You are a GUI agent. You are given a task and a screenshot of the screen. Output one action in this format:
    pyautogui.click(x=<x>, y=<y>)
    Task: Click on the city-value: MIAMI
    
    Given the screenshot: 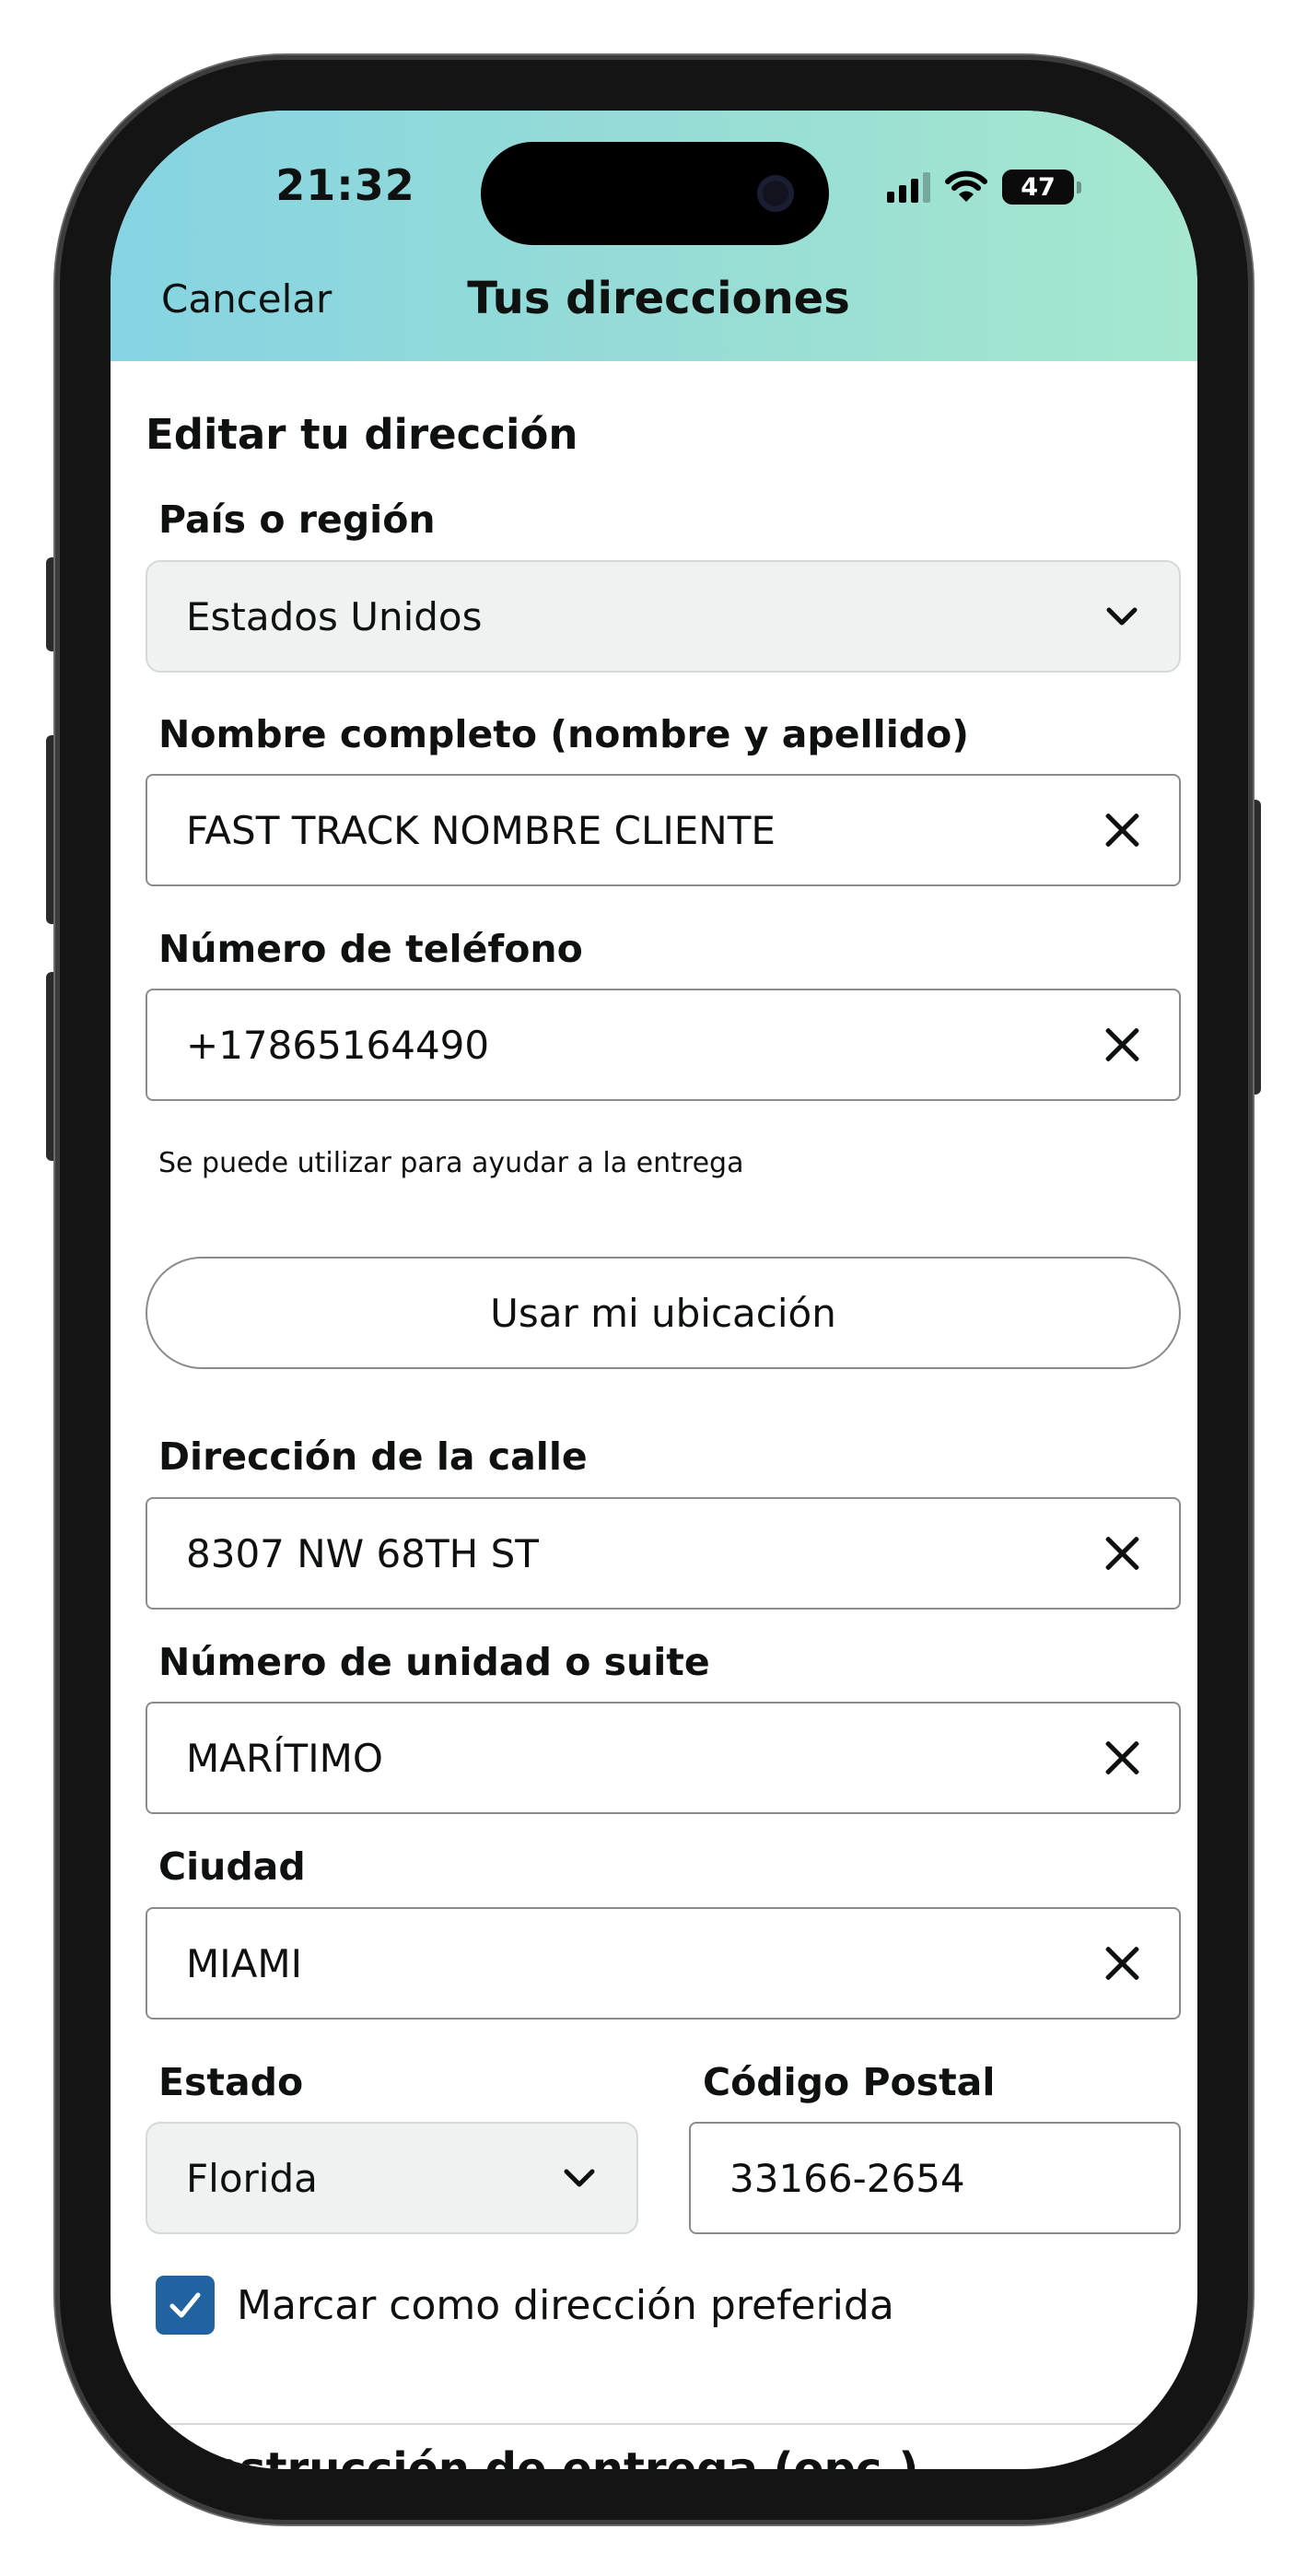 What is the action you would take?
    pyautogui.click(x=244, y=1963)
    